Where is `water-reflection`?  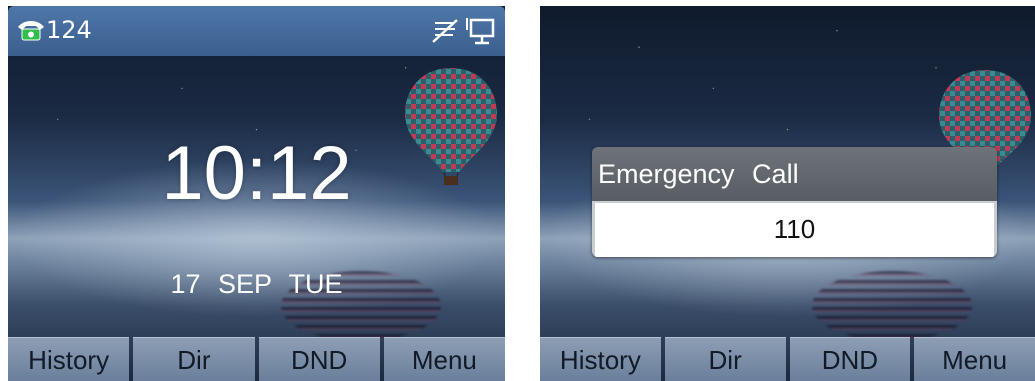 water-reflection is located at coordinates (892, 306).